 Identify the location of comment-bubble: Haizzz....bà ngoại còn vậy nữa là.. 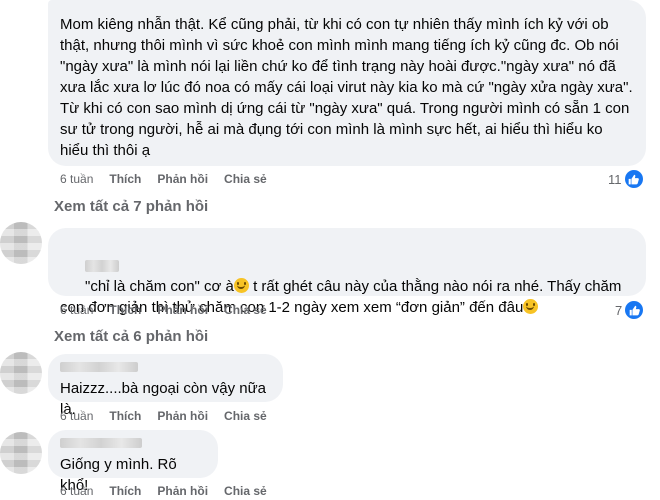
(165, 386).